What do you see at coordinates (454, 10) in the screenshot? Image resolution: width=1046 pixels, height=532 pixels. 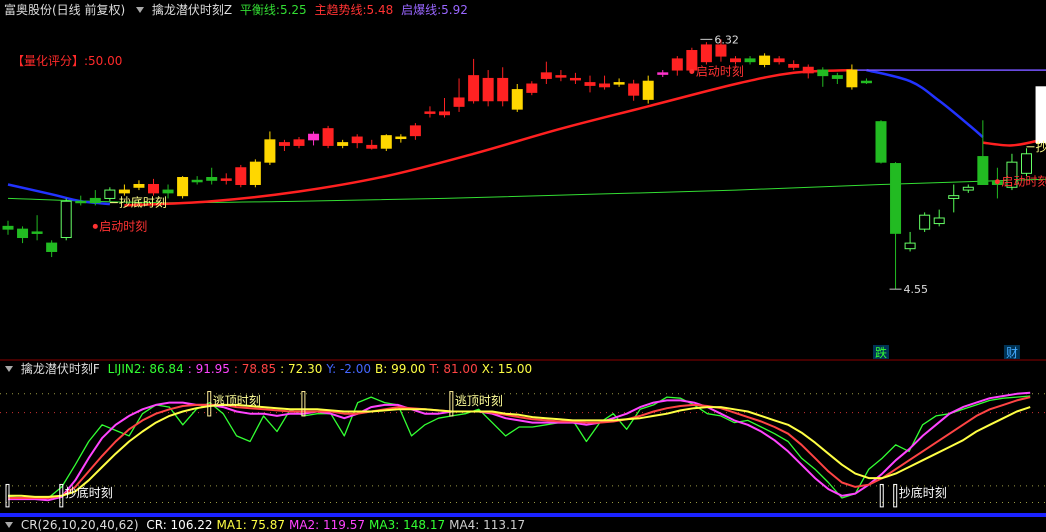 I see `legend-burst-value: 5.92` at bounding box center [454, 10].